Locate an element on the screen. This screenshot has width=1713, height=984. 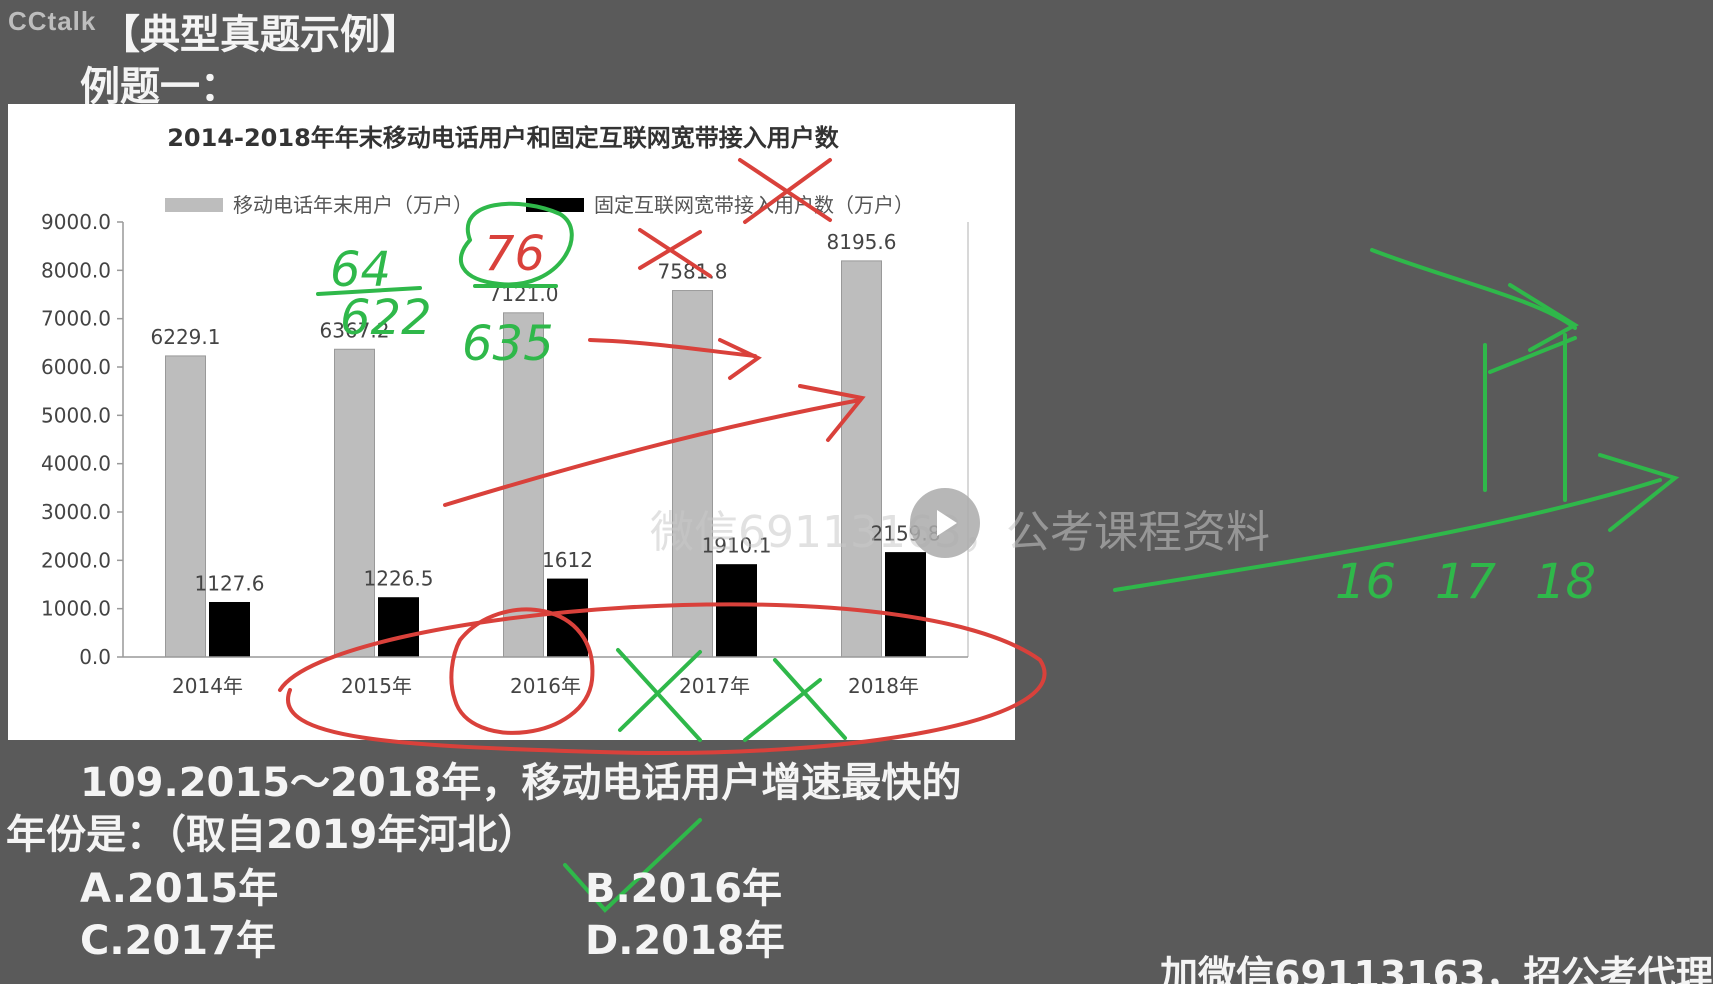
green-bar-top is located at coordinates (1532, 355).